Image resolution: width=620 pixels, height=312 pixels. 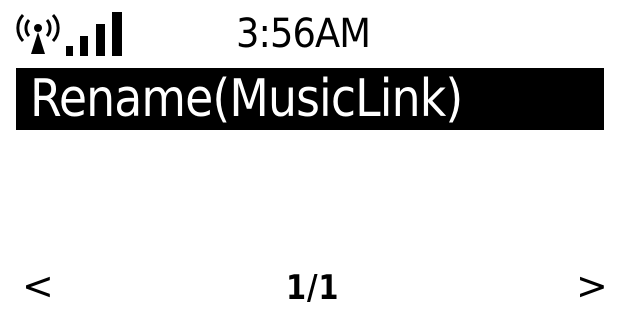 What do you see at coordinates (38, 286) in the screenshot?
I see `previous-page-button: <` at bounding box center [38, 286].